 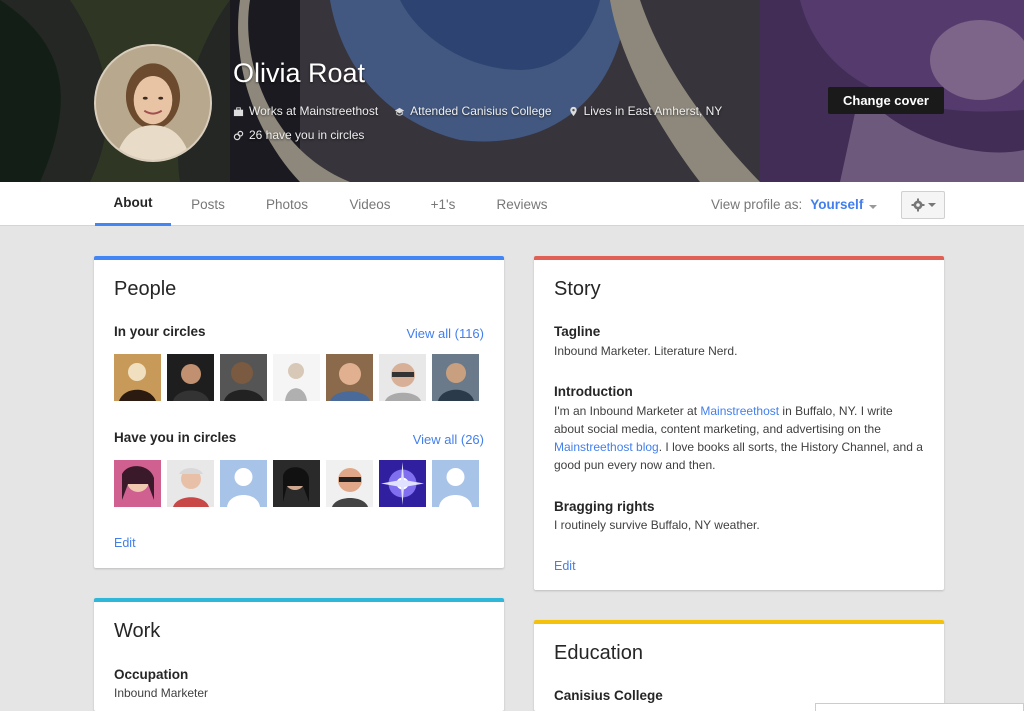 I want to click on tab-reviews: Reviews, so click(x=522, y=204).